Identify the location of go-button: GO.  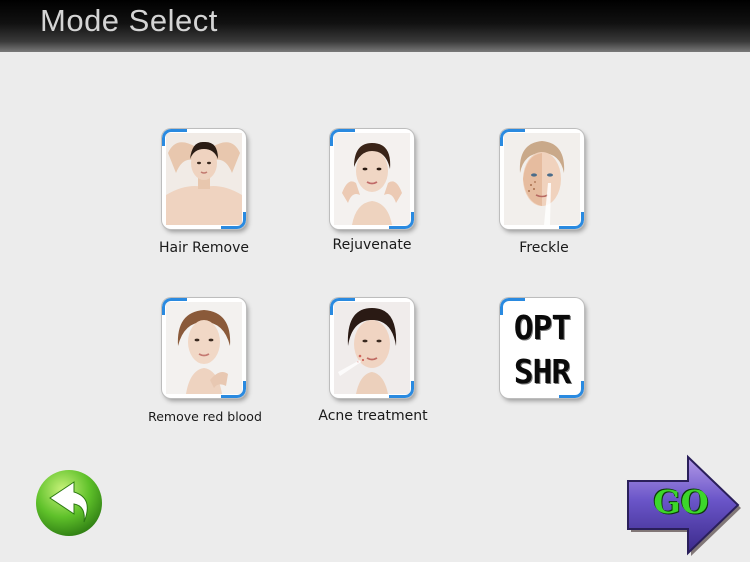
(683, 505).